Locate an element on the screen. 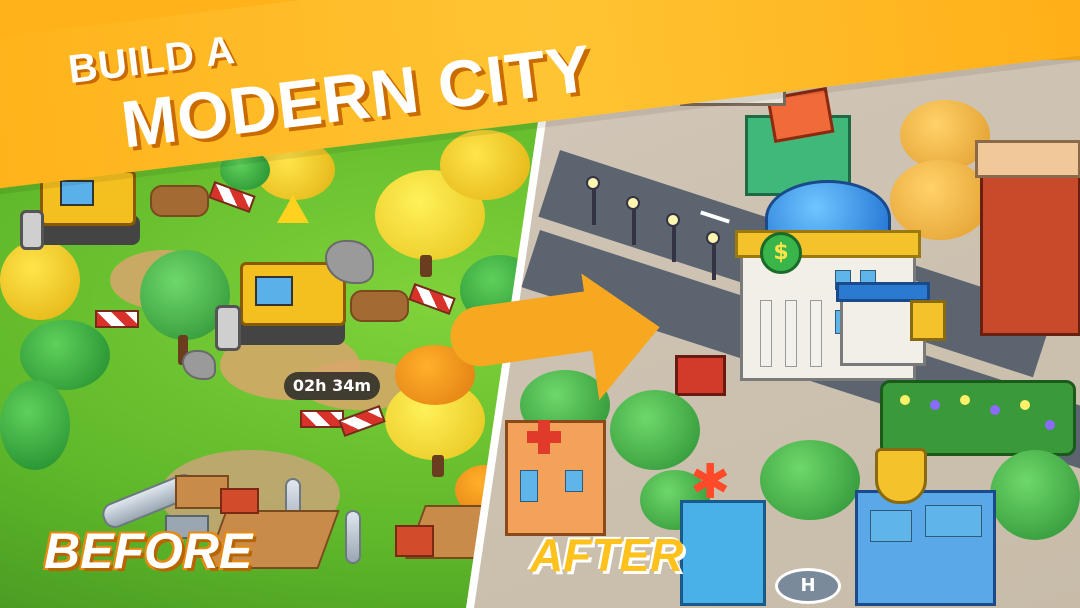  taxi-car is located at coordinates (928, 320).